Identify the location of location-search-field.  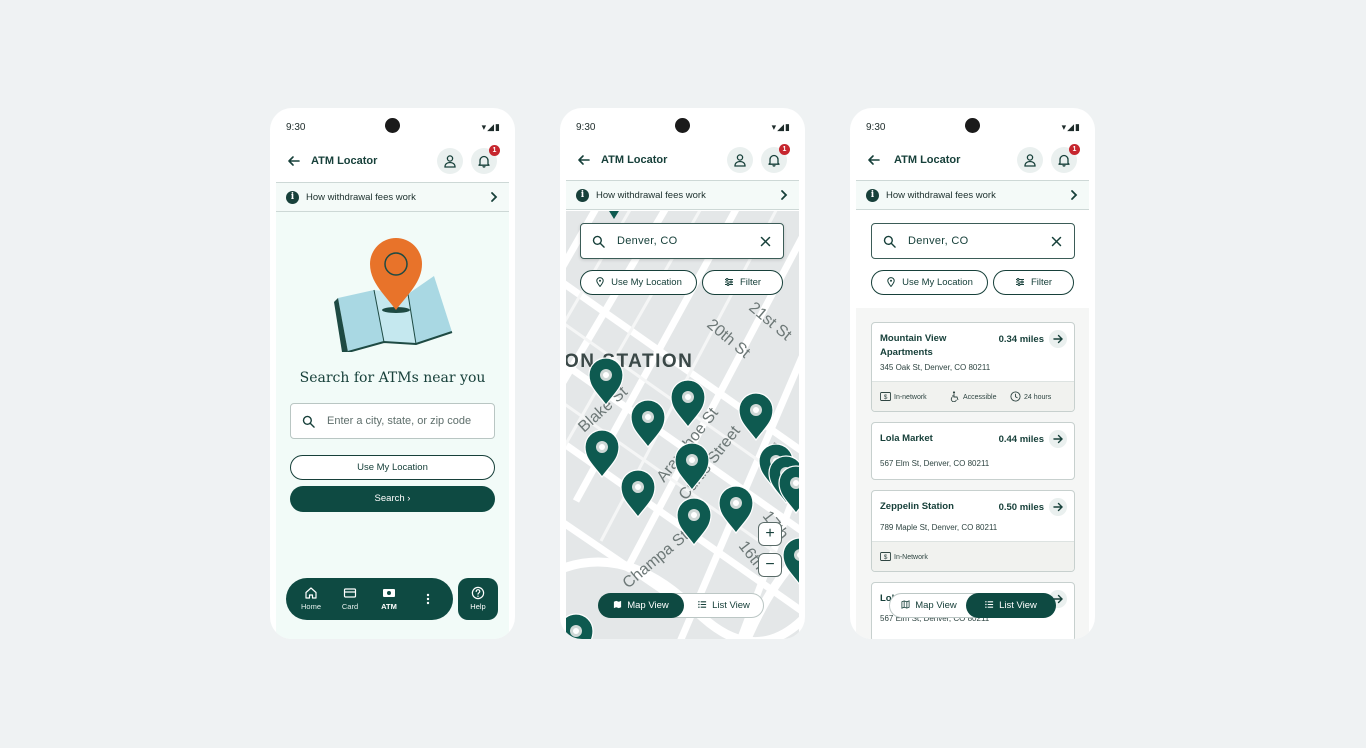
(392, 421).